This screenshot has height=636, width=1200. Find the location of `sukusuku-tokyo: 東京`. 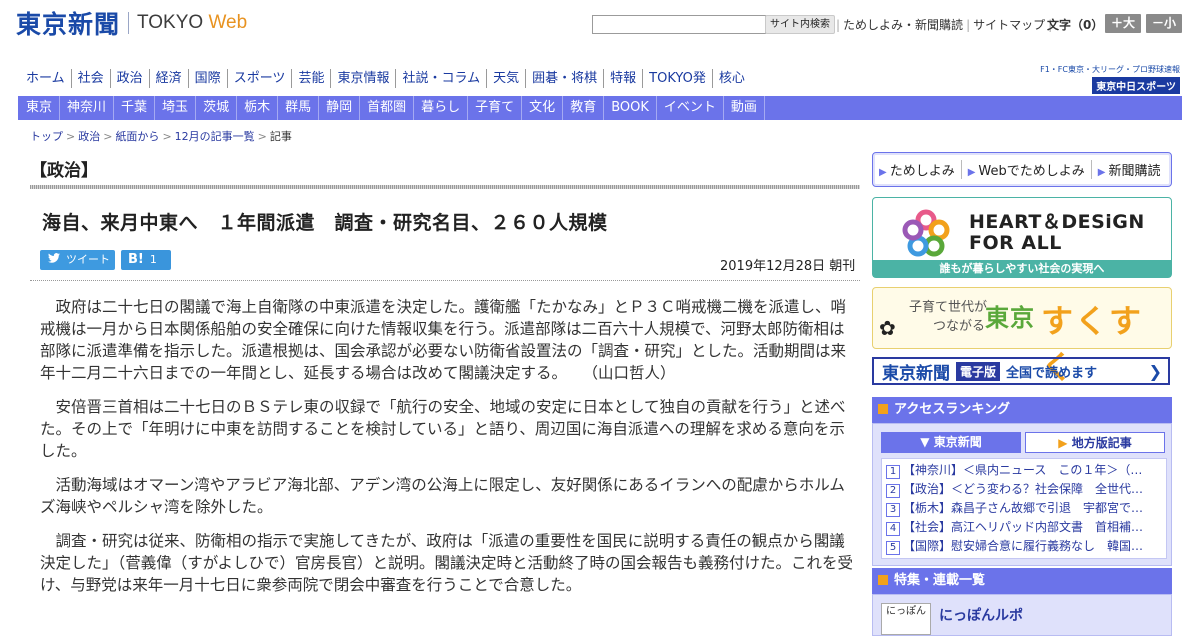

sukusuku-tokyo: 東京 is located at coordinates (1010, 318).